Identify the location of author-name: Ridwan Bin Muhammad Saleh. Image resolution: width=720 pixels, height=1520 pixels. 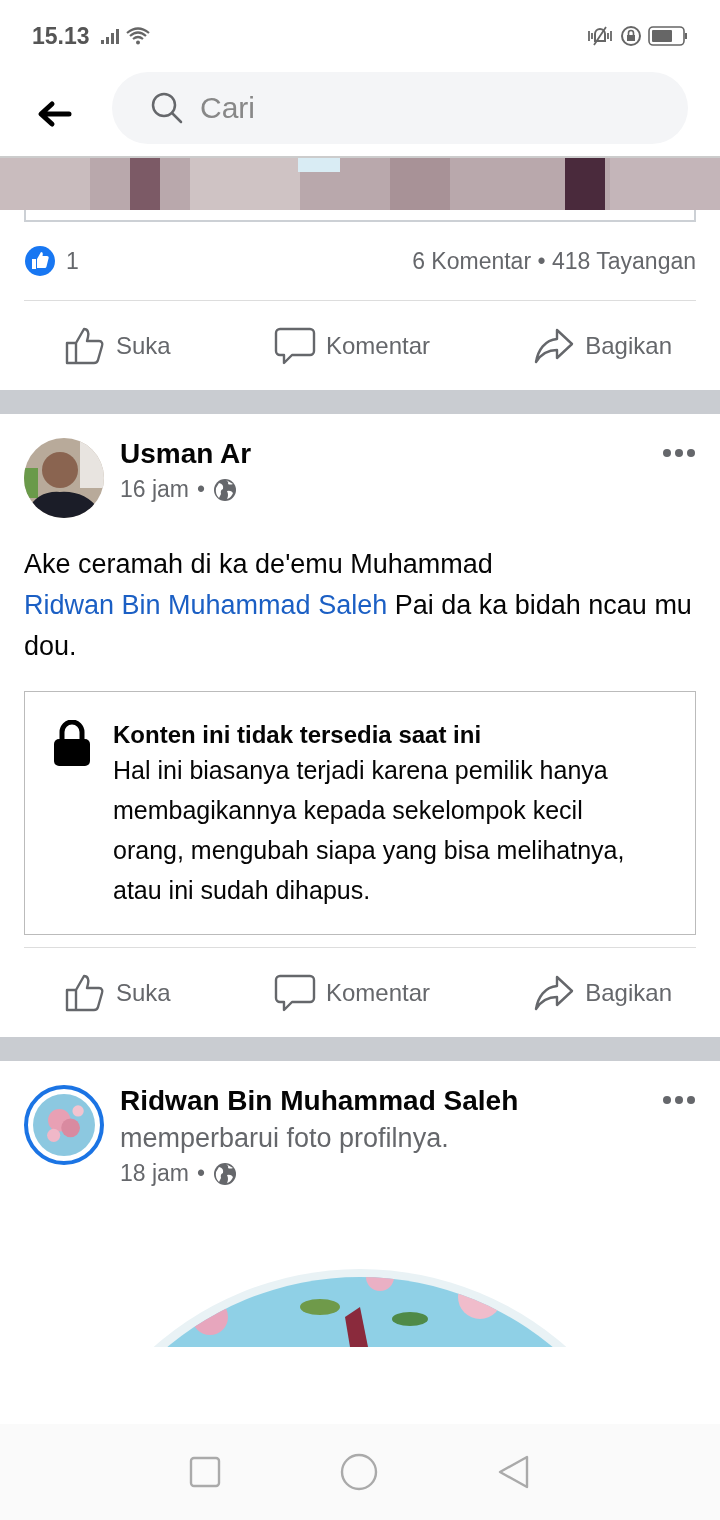
(383, 1101).